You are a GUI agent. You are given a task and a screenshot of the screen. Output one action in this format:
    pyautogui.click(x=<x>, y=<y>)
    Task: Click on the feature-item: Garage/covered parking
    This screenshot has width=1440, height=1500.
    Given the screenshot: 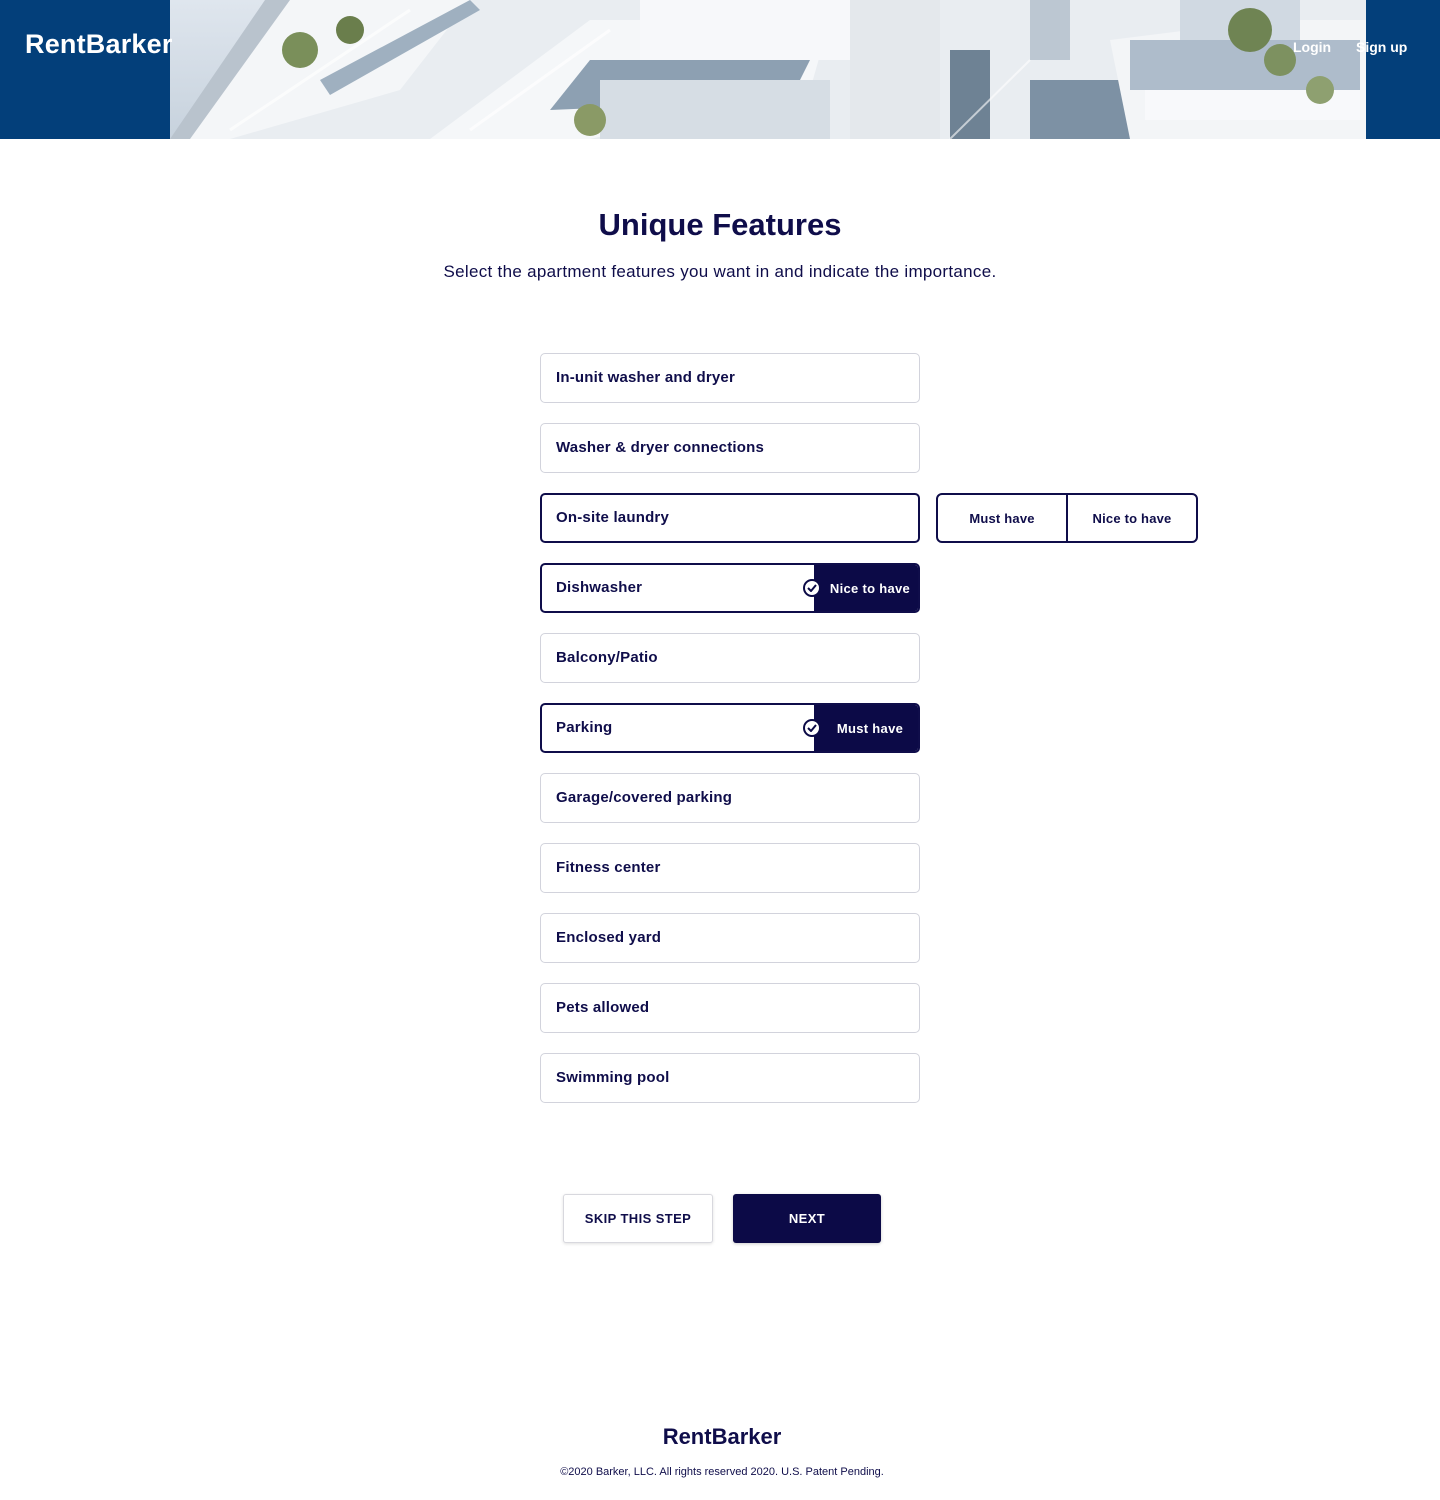 What is the action you would take?
    pyautogui.click(x=730, y=798)
    